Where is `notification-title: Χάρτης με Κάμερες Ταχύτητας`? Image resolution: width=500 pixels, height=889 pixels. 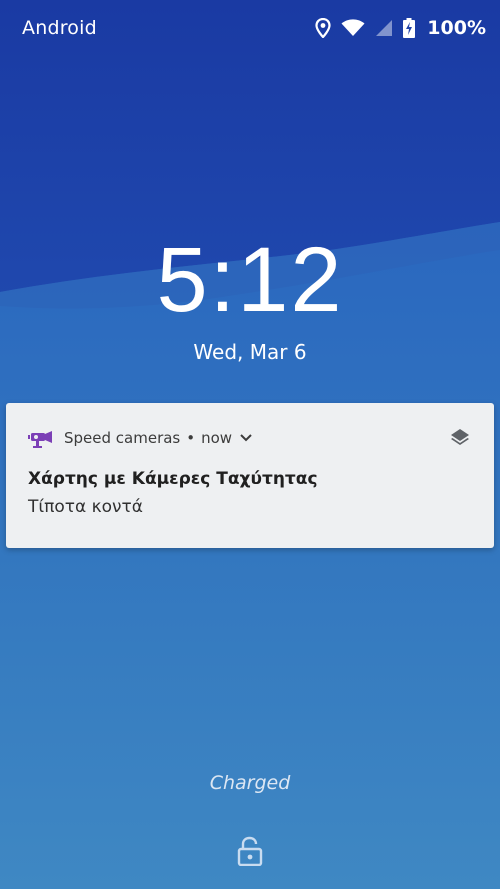 notification-title: Χάρτης με Κάμερες Ταχύτητας is located at coordinates (173, 479).